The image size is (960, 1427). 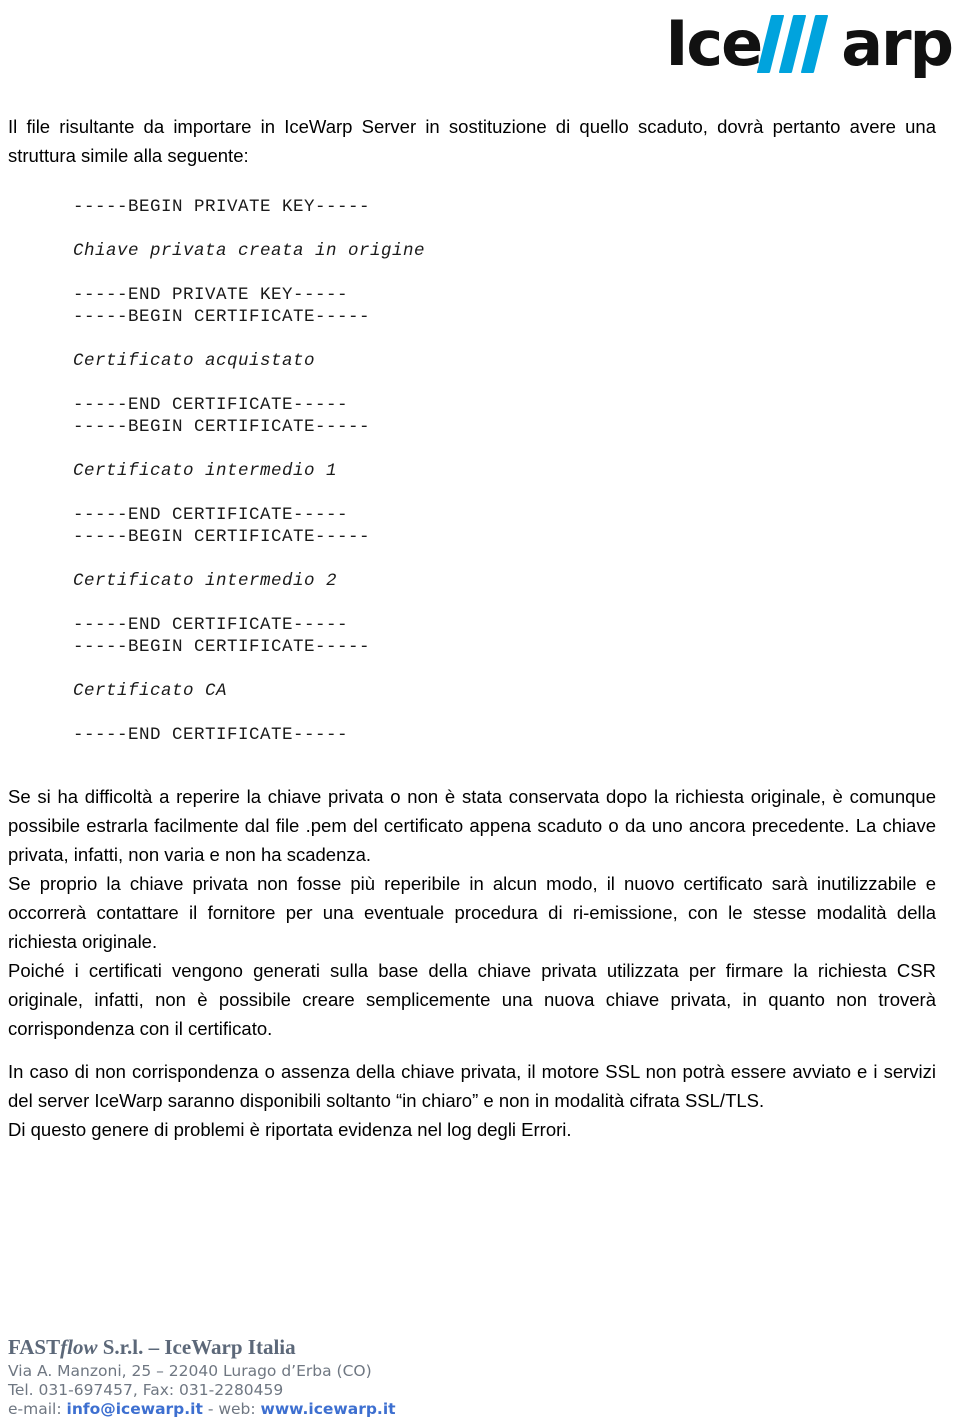 What do you see at coordinates (34, 1346) in the screenshot?
I see `footer-company-fast: FAST` at bounding box center [34, 1346].